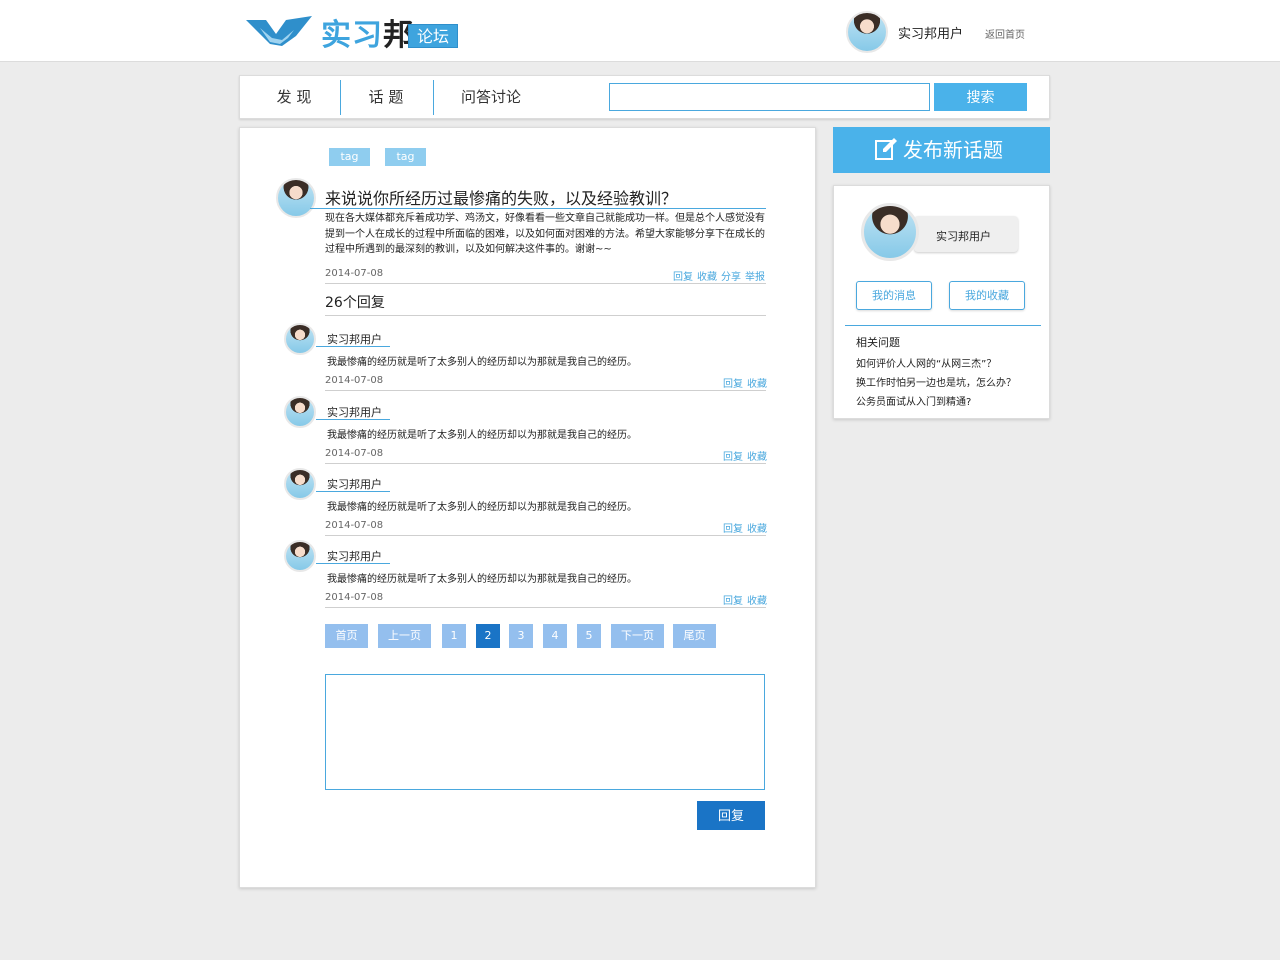 The image size is (1280, 960). Describe the element at coordinates (640, 31) in the screenshot. I see `top-bar: 实习邦 论坛 实习邦用户 返回首页` at that location.